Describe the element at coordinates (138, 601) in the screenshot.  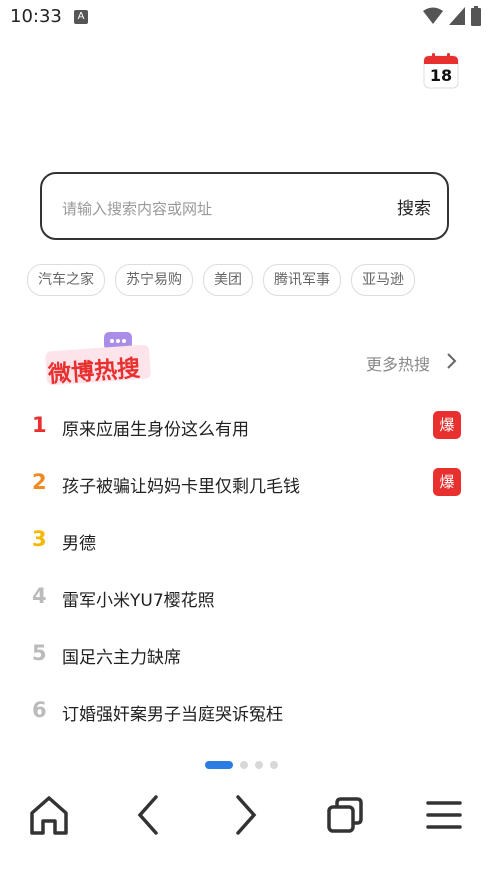
I see `hot-search-title: 雷军小米YU7樱花照` at that location.